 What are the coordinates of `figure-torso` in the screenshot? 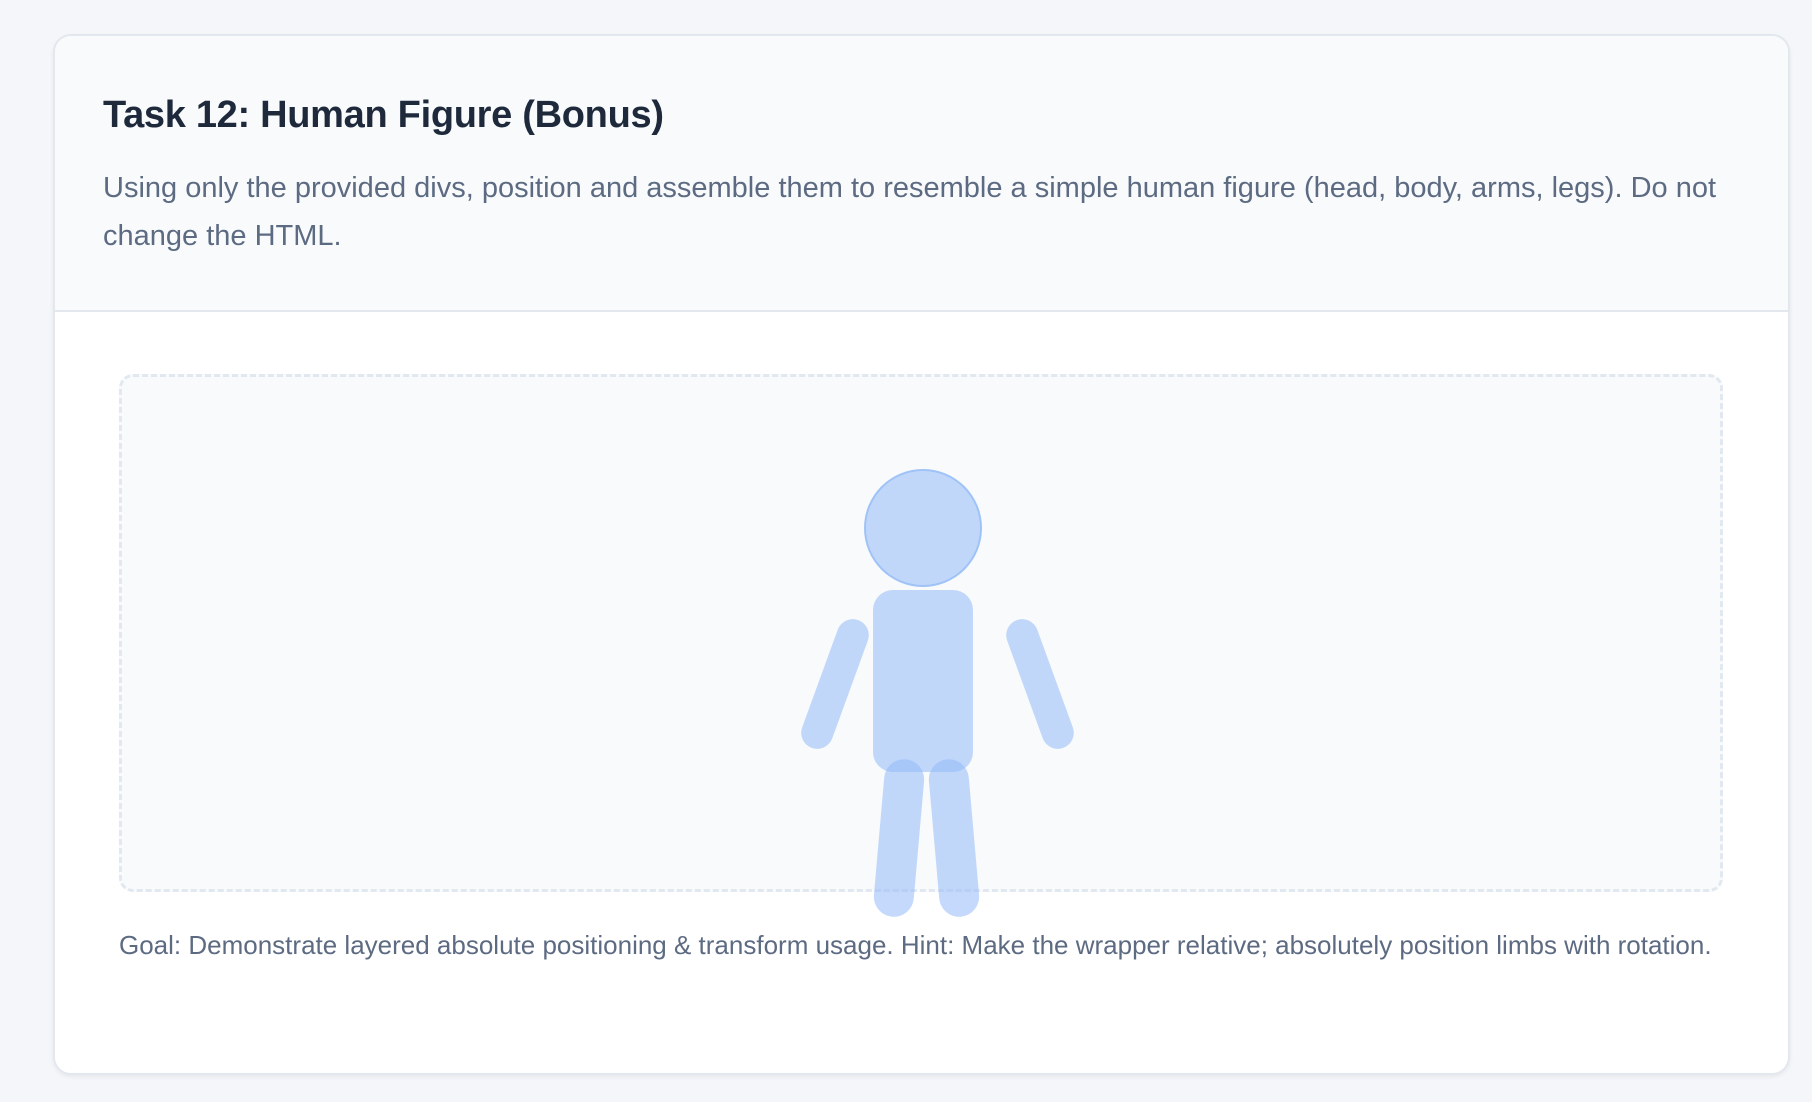 It's located at (923, 681).